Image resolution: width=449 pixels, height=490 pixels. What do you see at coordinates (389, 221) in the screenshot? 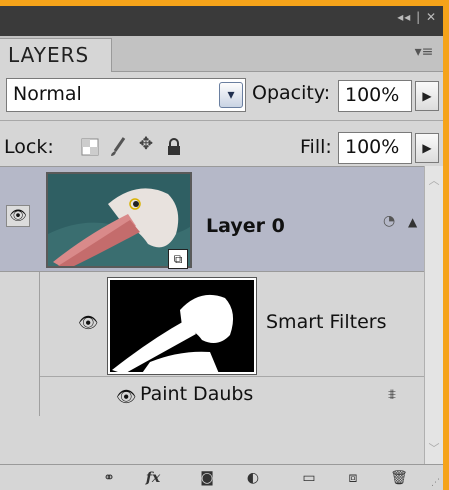
I see `smart-filter-toggle-icon: ◔` at bounding box center [389, 221].